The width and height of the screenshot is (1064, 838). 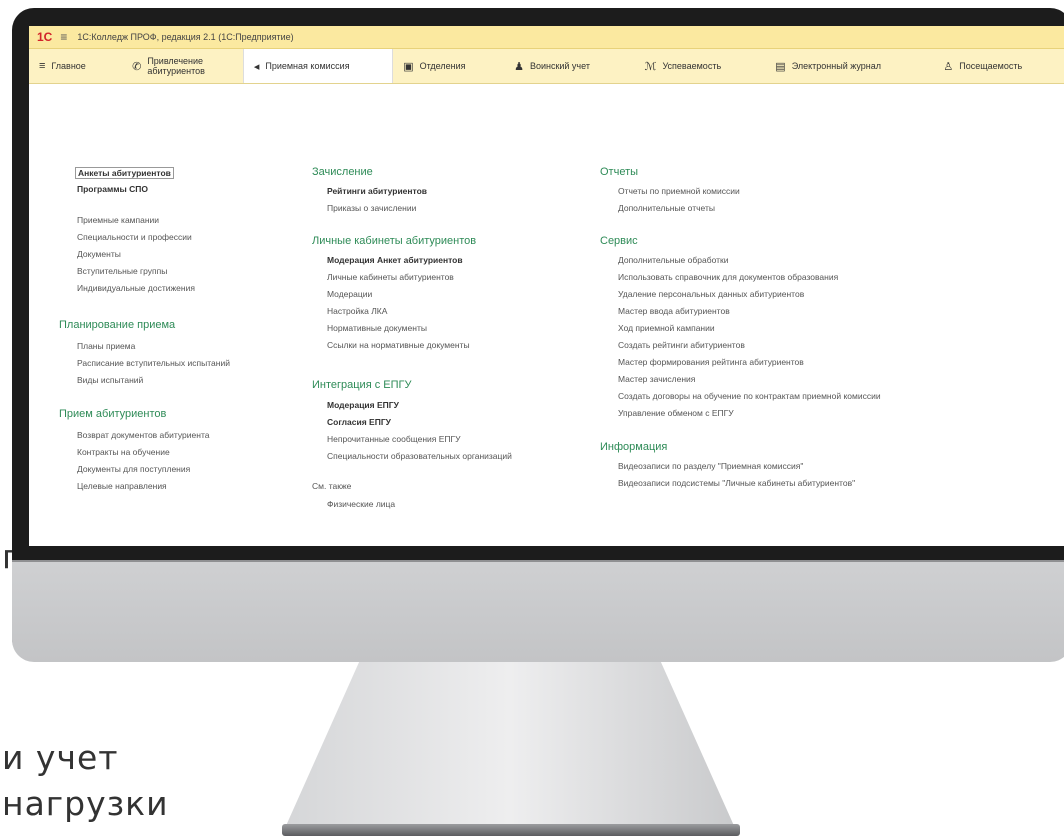 What do you see at coordinates (63, 37) in the screenshot?
I see `main-menu-icon: ≡` at bounding box center [63, 37].